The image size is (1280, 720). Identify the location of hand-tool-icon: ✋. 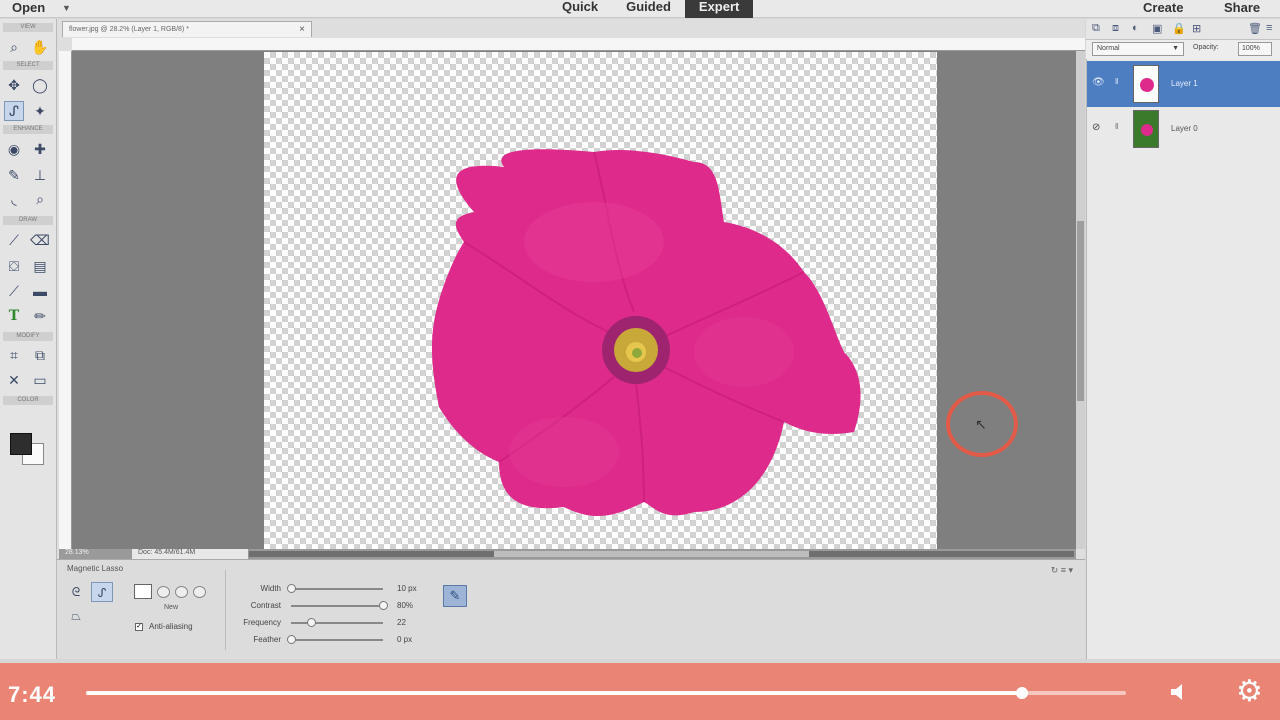
(40, 47).